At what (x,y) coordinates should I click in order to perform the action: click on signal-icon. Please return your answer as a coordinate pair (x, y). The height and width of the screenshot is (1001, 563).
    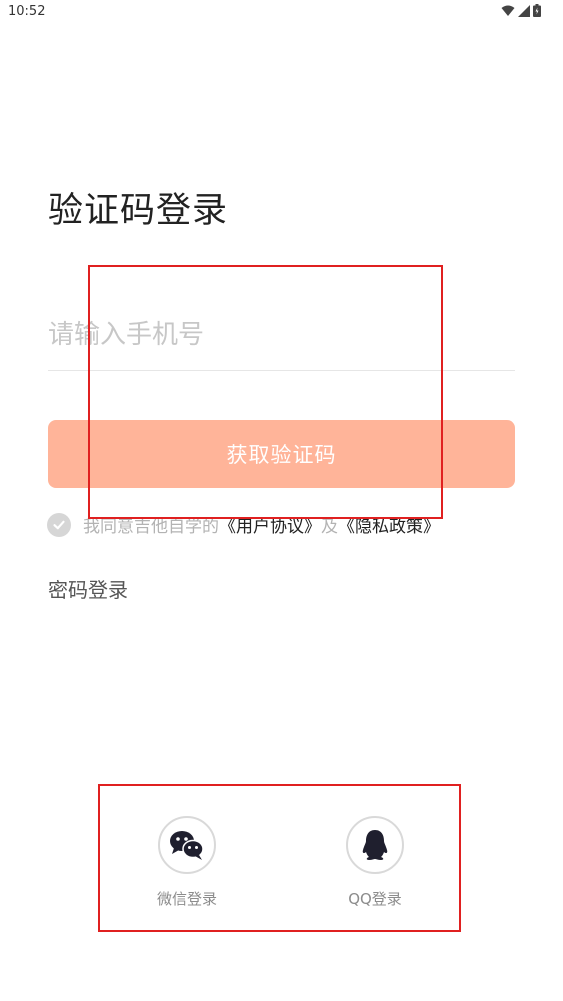
    Looking at the image, I should click on (524, 10).